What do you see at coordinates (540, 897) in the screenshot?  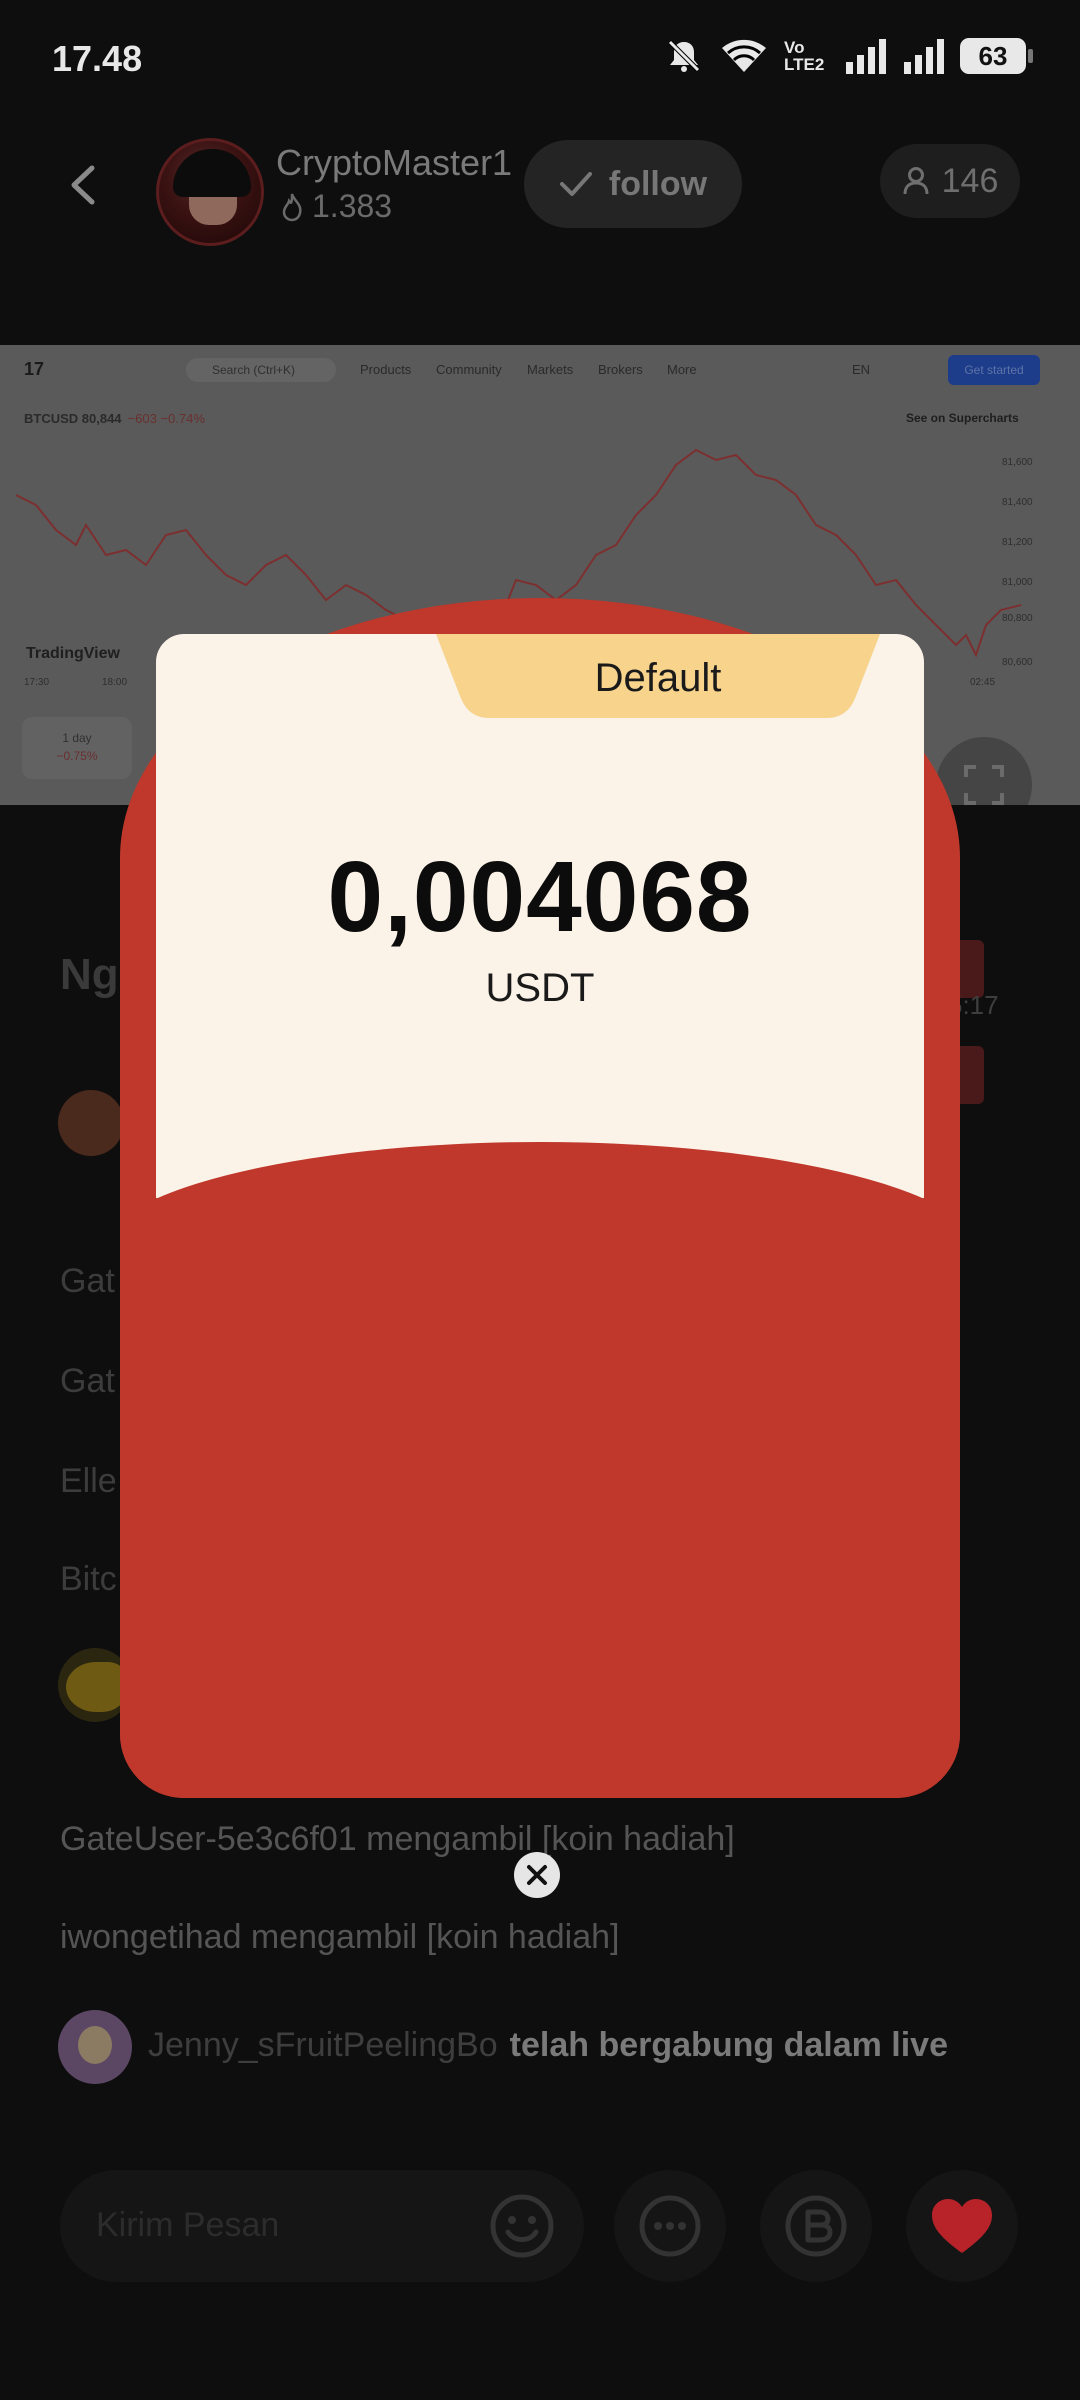 I see `packet-amount: 0,004068` at bounding box center [540, 897].